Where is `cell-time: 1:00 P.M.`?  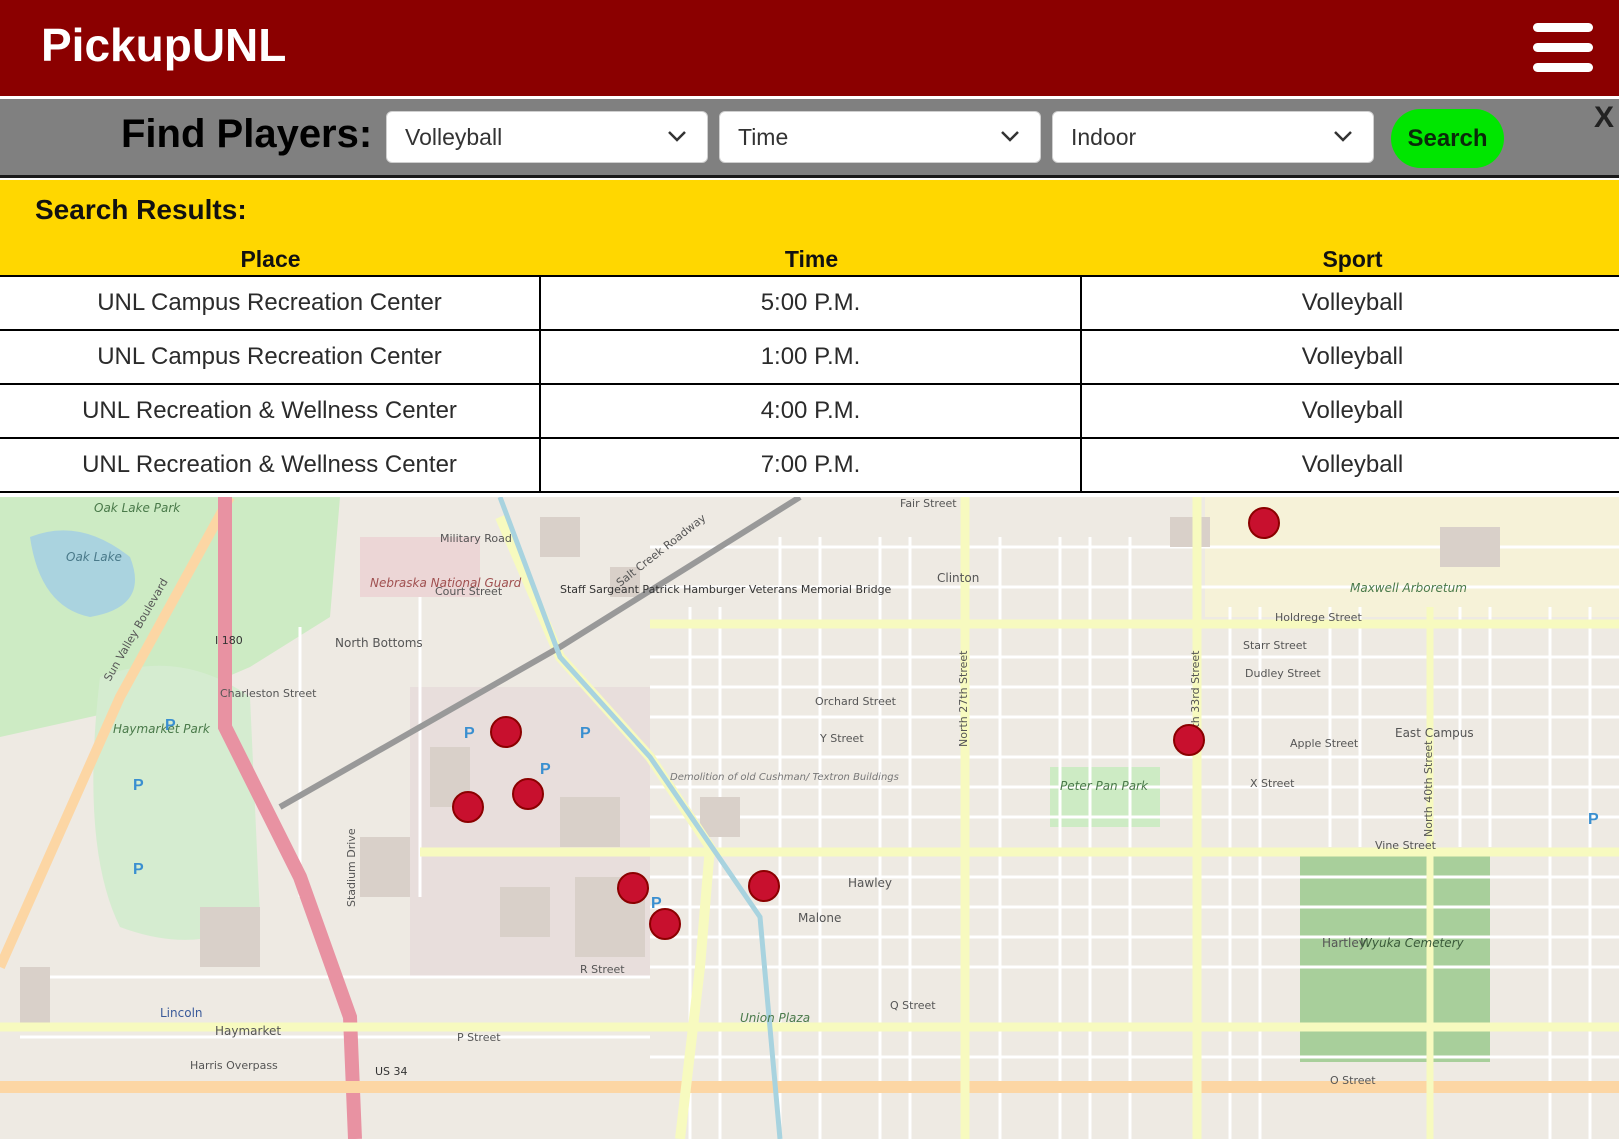
cell-time: 1:00 P.M. is located at coordinates (811, 357).